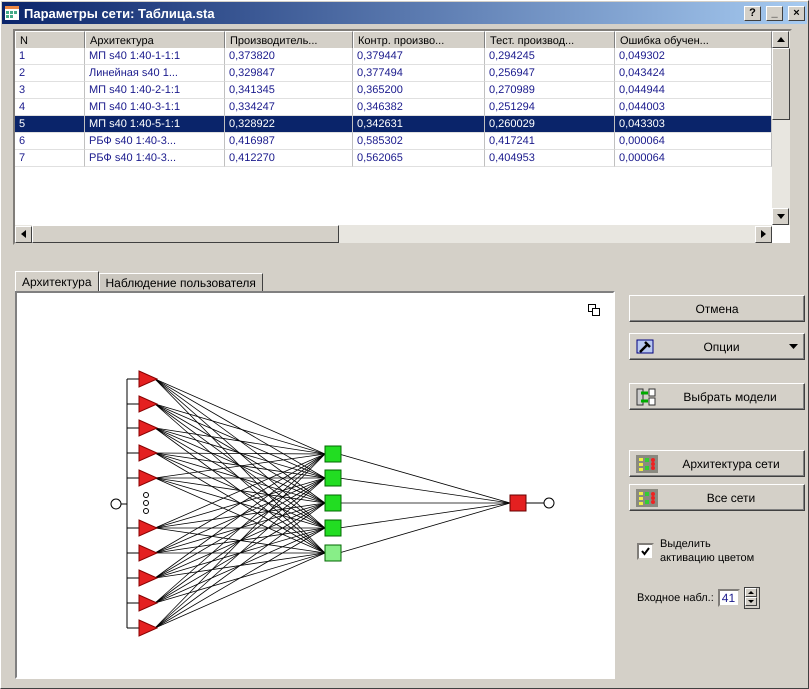 Image resolution: width=809 pixels, height=689 pixels. Describe the element at coordinates (50, 158) in the screenshot. I see `table-cell: 7` at that location.